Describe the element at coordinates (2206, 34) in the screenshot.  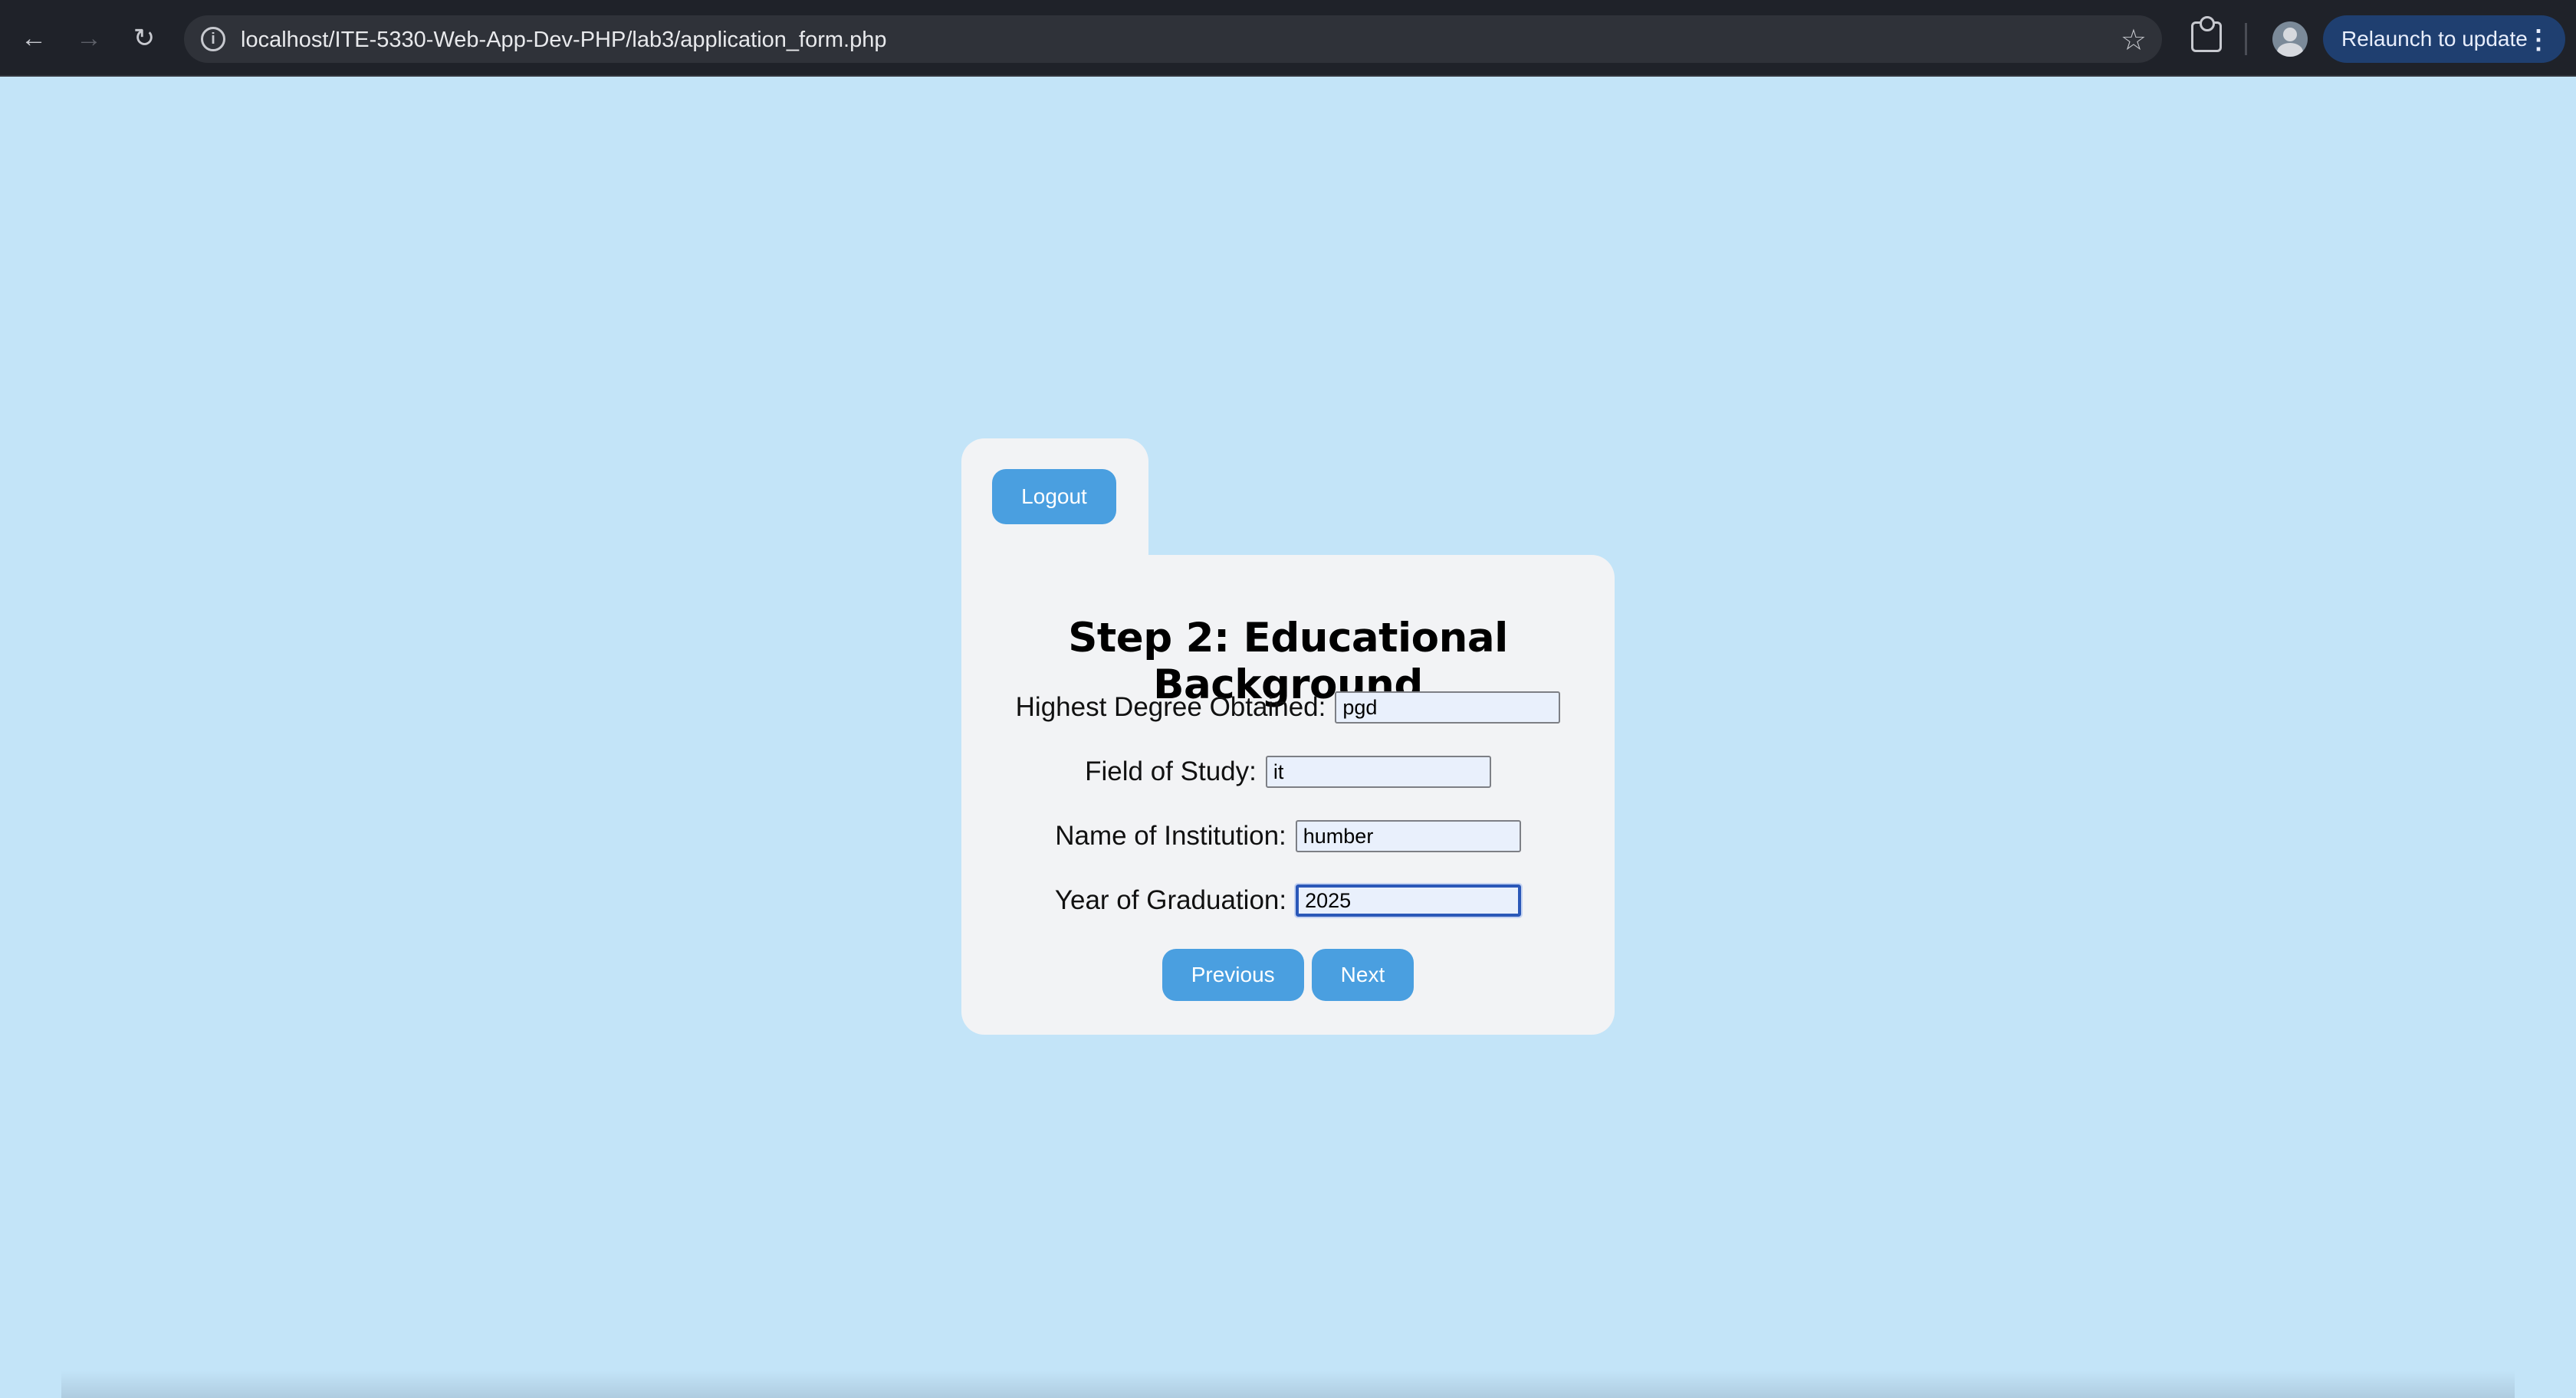
I see `extensions-icon` at that location.